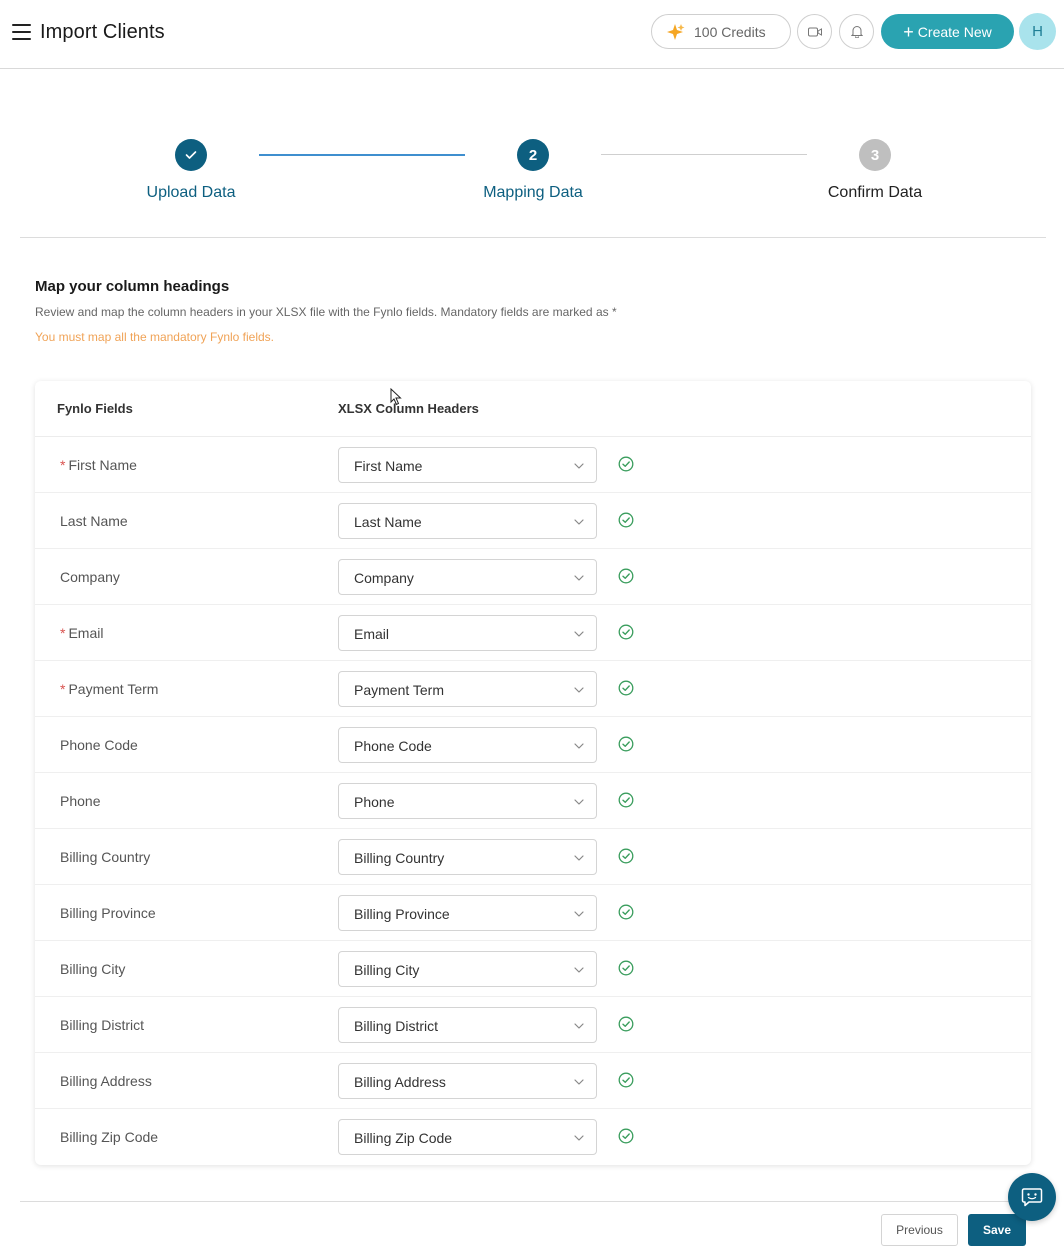 Image resolution: width=1064 pixels, height=1254 pixels. What do you see at coordinates (467, 689) in the screenshot?
I see `column-header-select: Payment Term` at bounding box center [467, 689].